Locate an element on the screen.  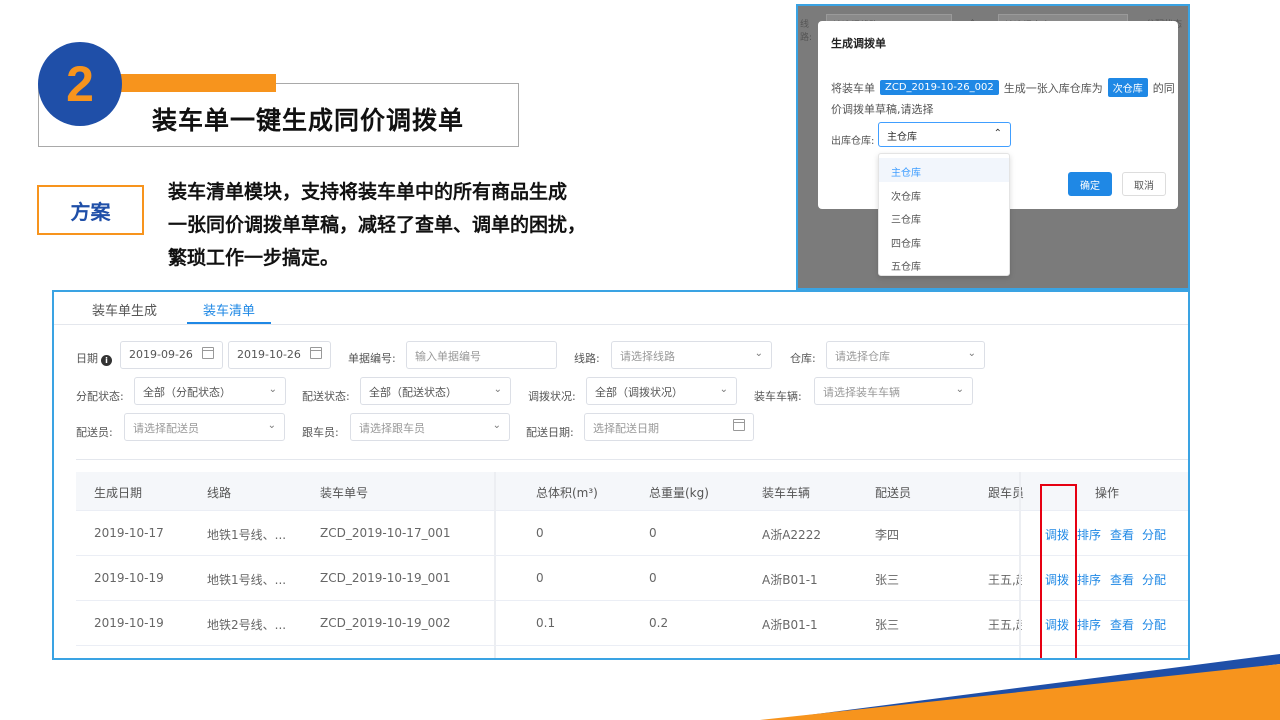
tab-loading-list: 装车清单 is located at coordinates (229, 309).